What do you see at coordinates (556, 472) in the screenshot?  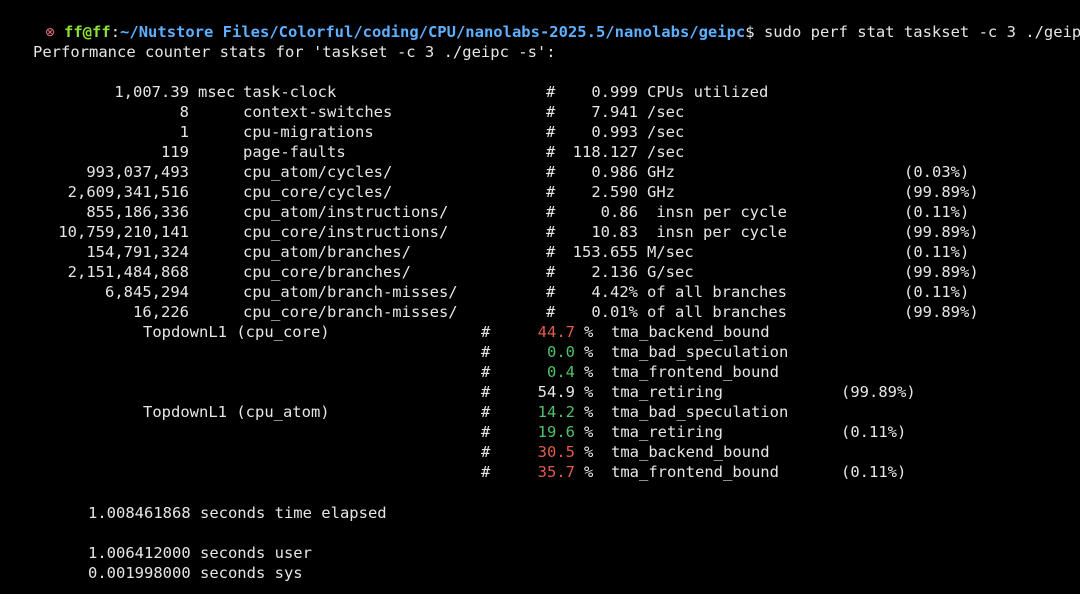 I see `tma-value: 35.7` at bounding box center [556, 472].